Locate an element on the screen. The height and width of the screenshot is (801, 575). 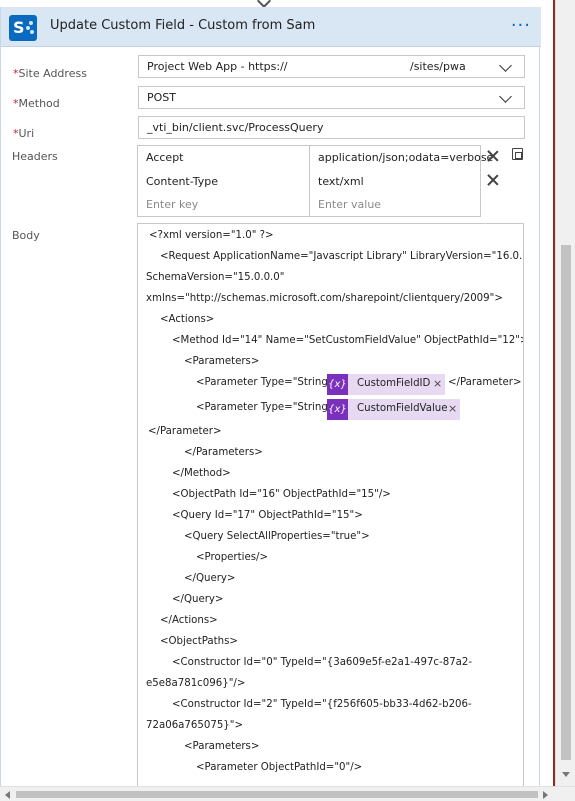
method-dropdown: POST is located at coordinates (331, 97).